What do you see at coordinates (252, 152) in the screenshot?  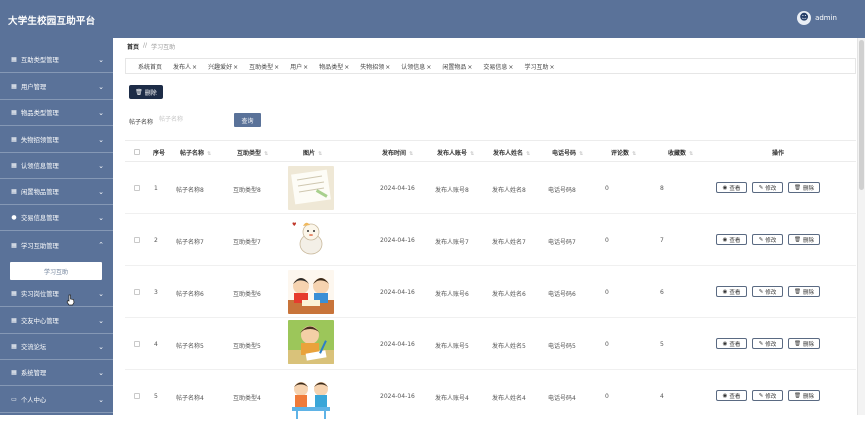 I see `column-header: 互助类型 ⇅` at bounding box center [252, 152].